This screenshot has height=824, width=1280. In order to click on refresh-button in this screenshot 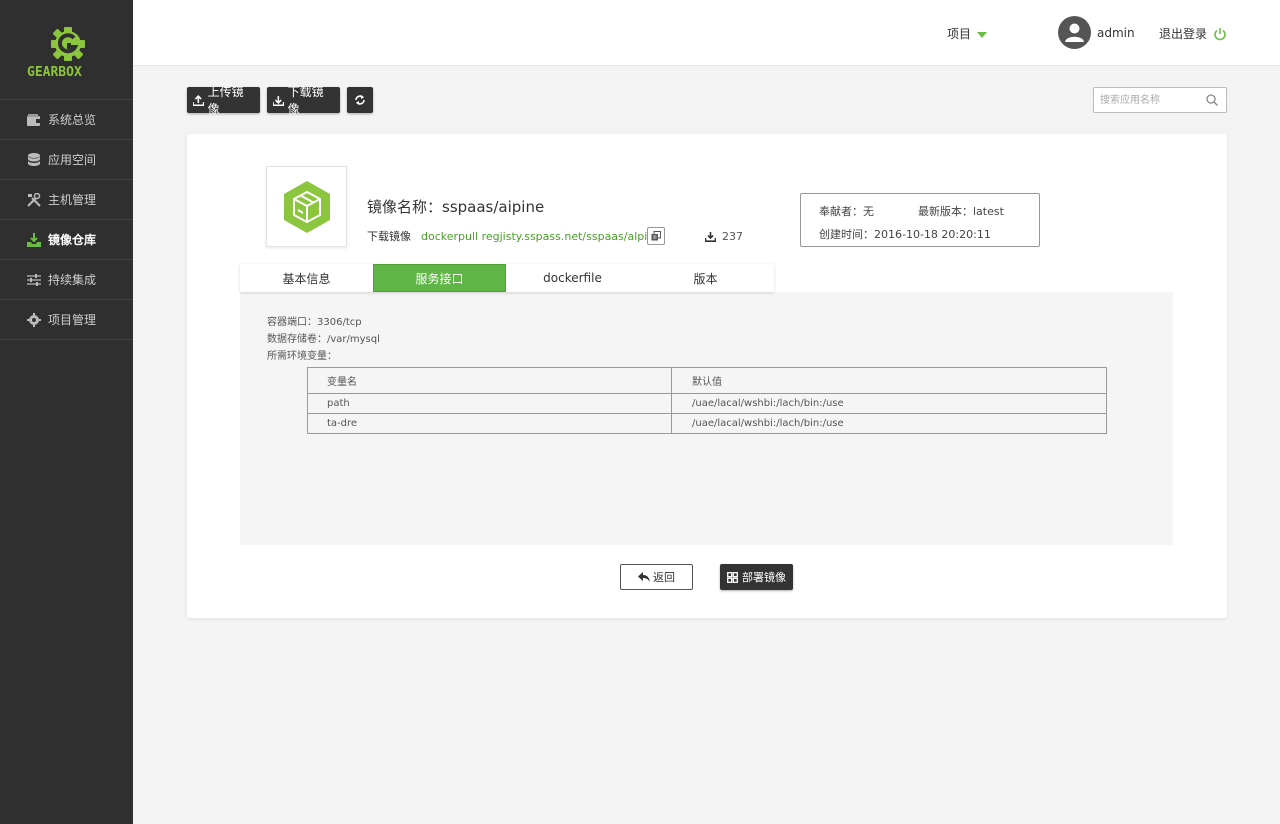, I will do `click(360, 100)`.